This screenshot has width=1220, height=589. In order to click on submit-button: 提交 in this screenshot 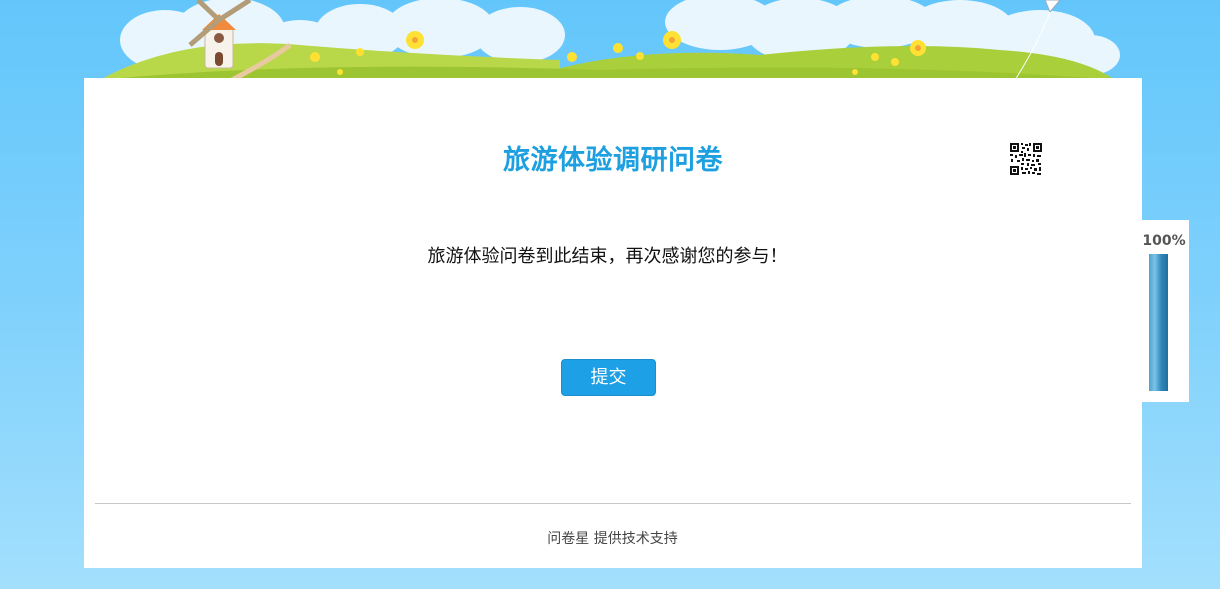, I will do `click(608, 377)`.